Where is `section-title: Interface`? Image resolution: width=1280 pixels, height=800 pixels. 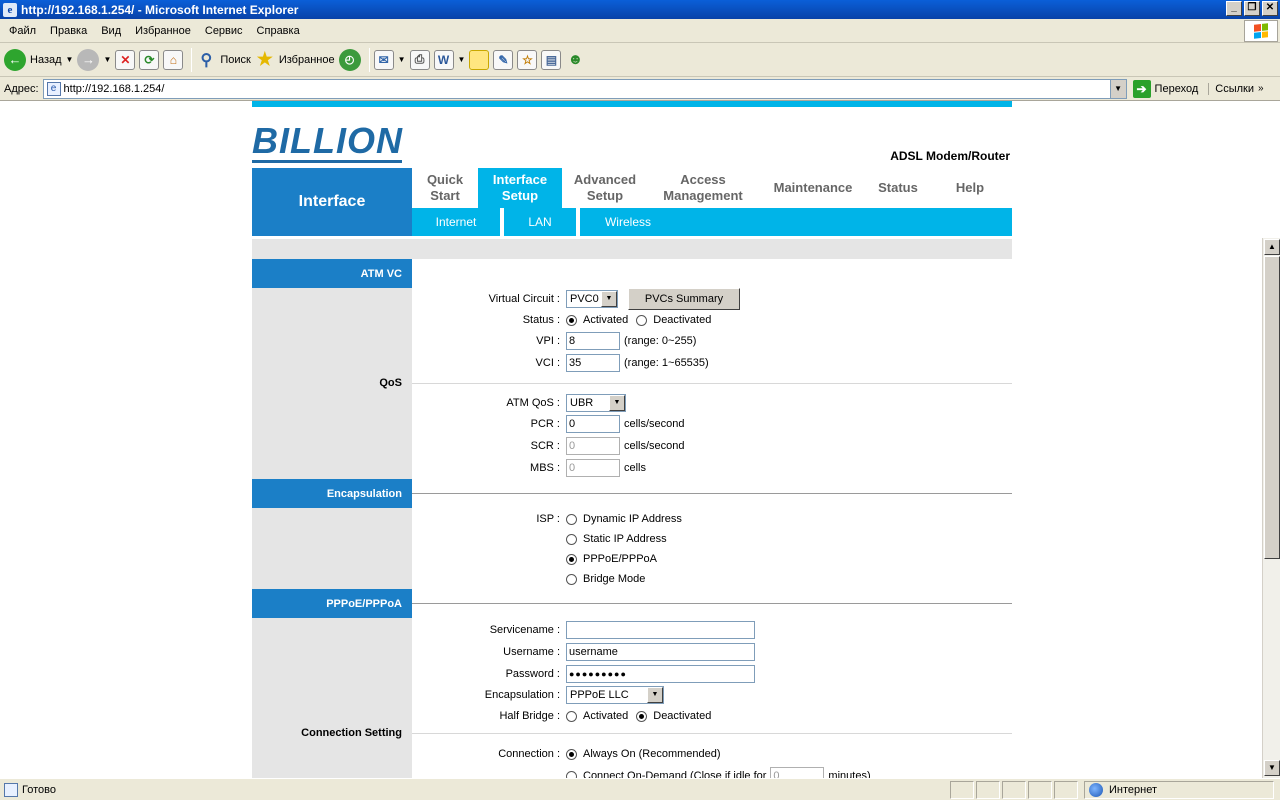 section-title: Interface is located at coordinates (332, 202).